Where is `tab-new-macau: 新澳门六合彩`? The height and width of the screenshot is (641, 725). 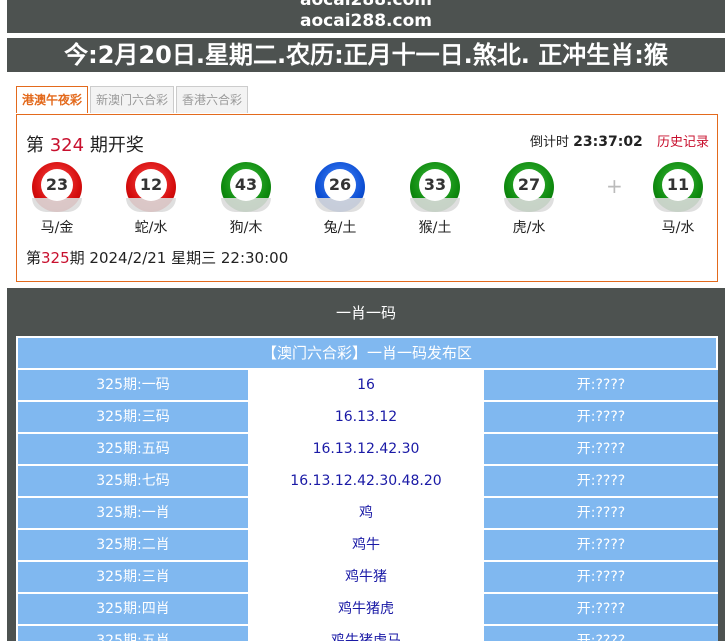
tab-new-macau: 新澳门六合彩 is located at coordinates (132, 99).